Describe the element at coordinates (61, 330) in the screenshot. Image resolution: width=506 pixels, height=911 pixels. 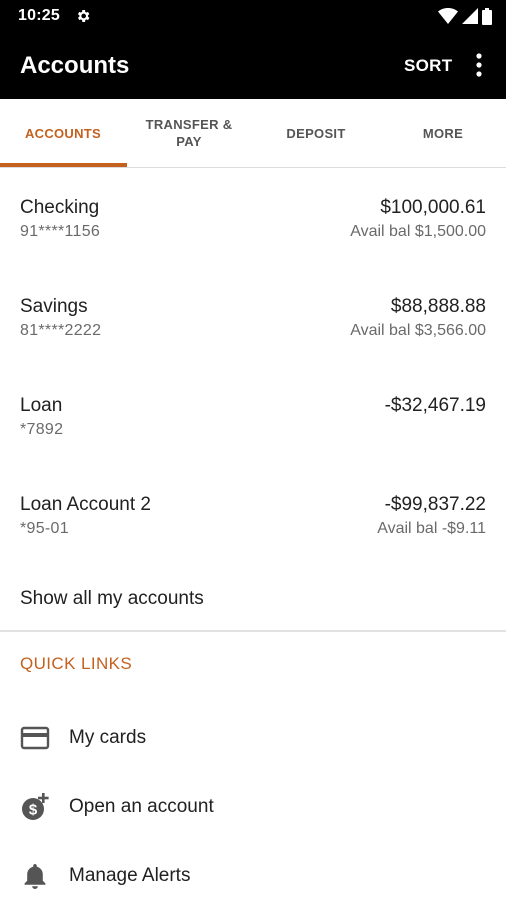
I see `account-number: 81****2222` at that location.